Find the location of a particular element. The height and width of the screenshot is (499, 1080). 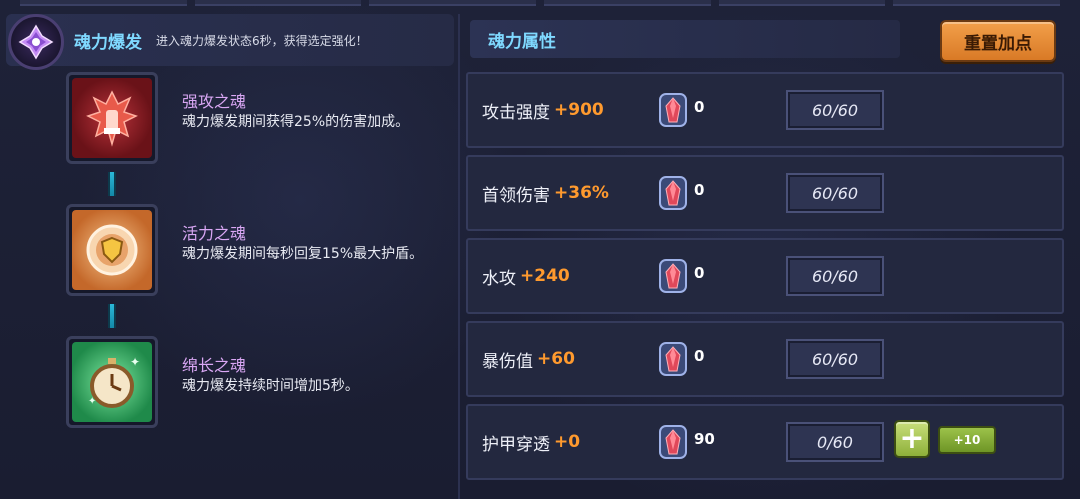

soul-description: 魂力爆发期间获得25%的伤害加成。 is located at coordinates (296, 122).